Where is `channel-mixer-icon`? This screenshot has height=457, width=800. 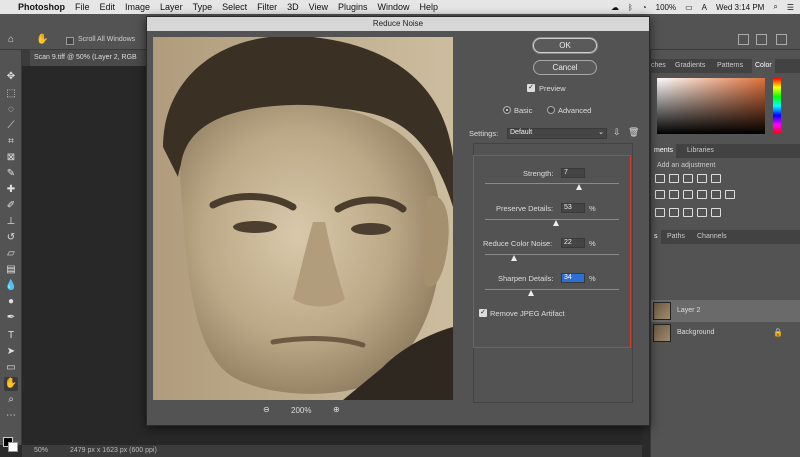 channel-mixer-icon is located at coordinates (716, 194).